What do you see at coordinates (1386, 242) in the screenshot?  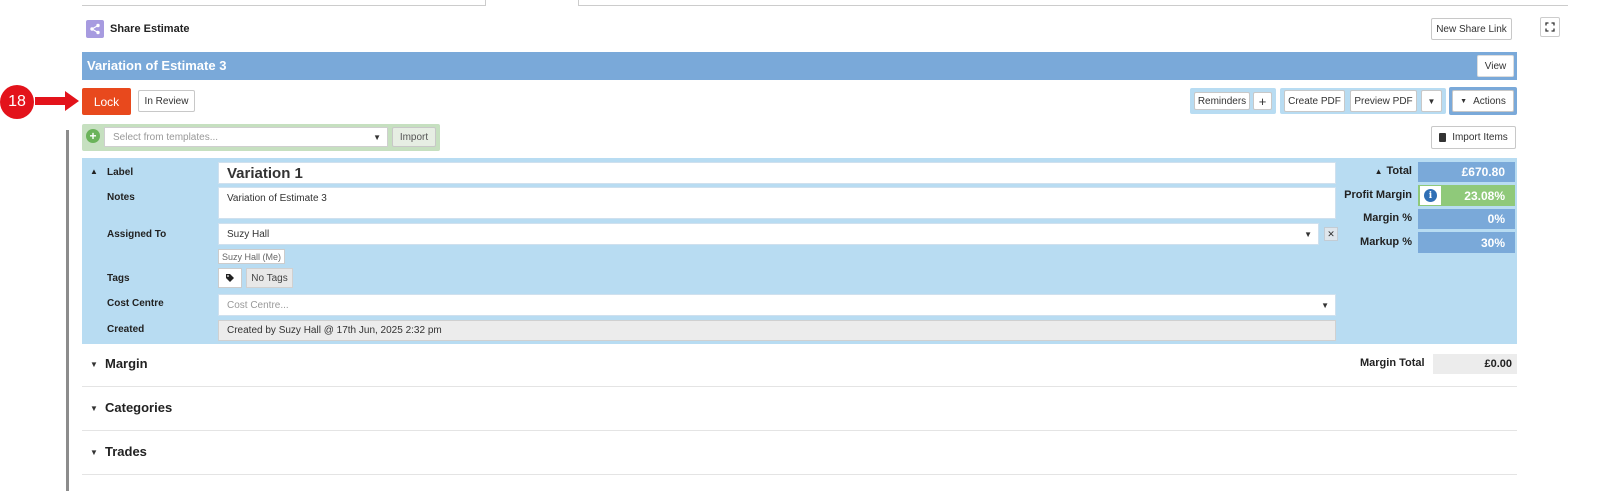 I see `markup-percent-label: Markup %` at bounding box center [1386, 242].